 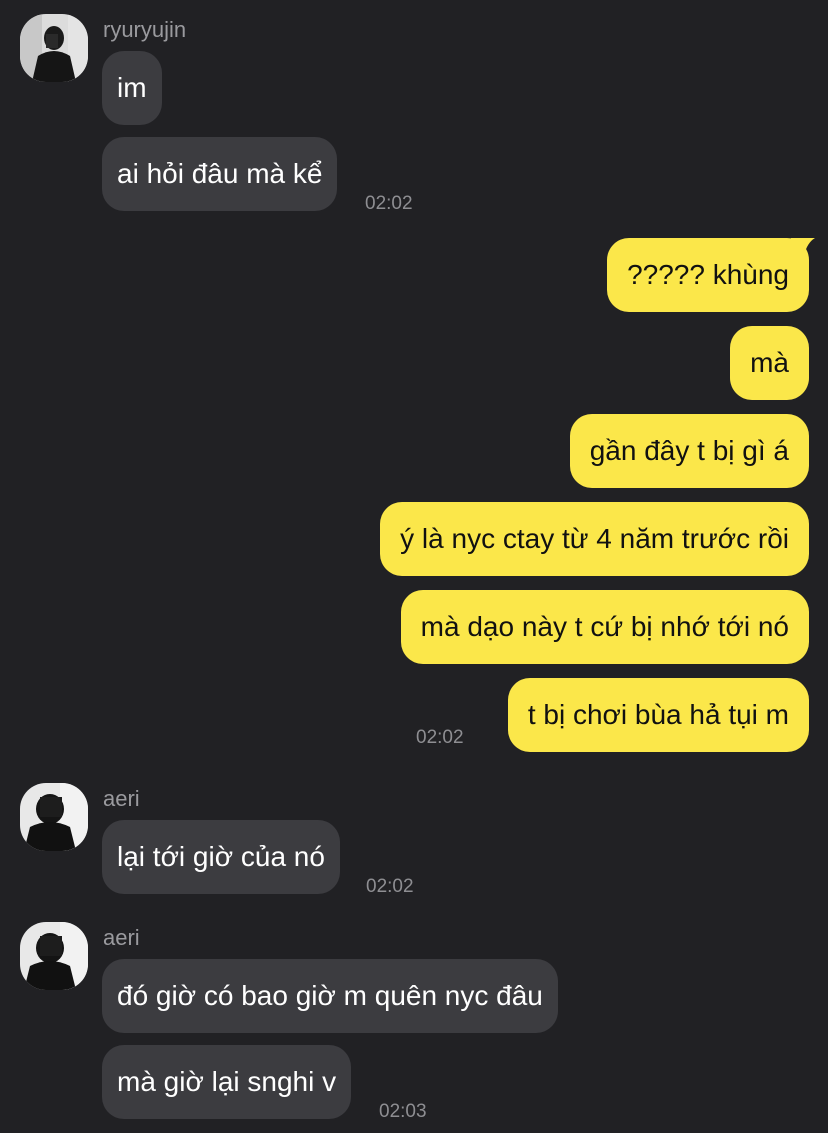 What do you see at coordinates (403, 1111) in the screenshot?
I see `timestamp: 02:03` at bounding box center [403, 1111].